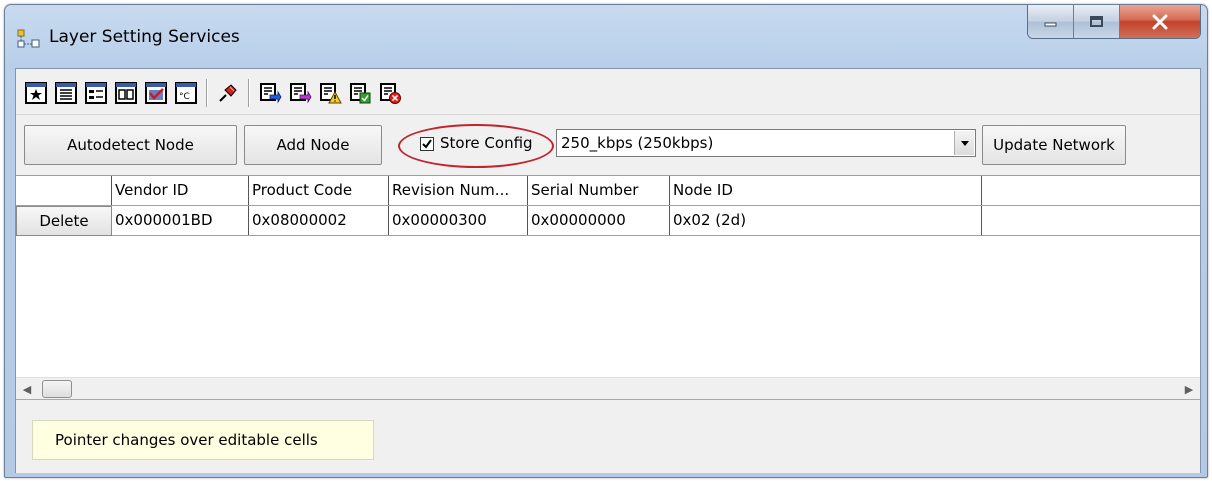 This screenshot has width=1212, height=481. What do you see at coordinates (228, 93) in the screenshot?
I see `pin-icon` at bounding box center [228, 93].